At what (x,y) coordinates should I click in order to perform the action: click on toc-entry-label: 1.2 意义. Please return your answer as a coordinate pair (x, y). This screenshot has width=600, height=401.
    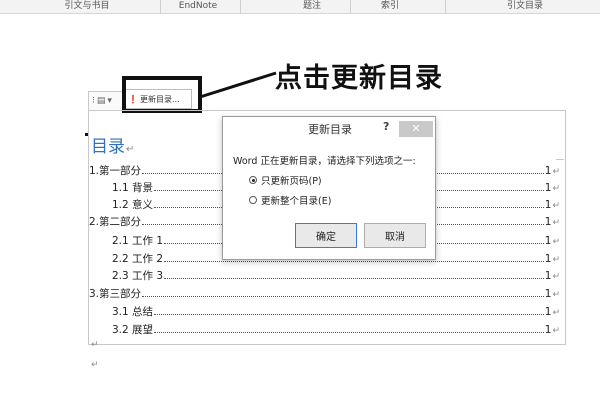
    Looking at the image, I should click on (133, 205).